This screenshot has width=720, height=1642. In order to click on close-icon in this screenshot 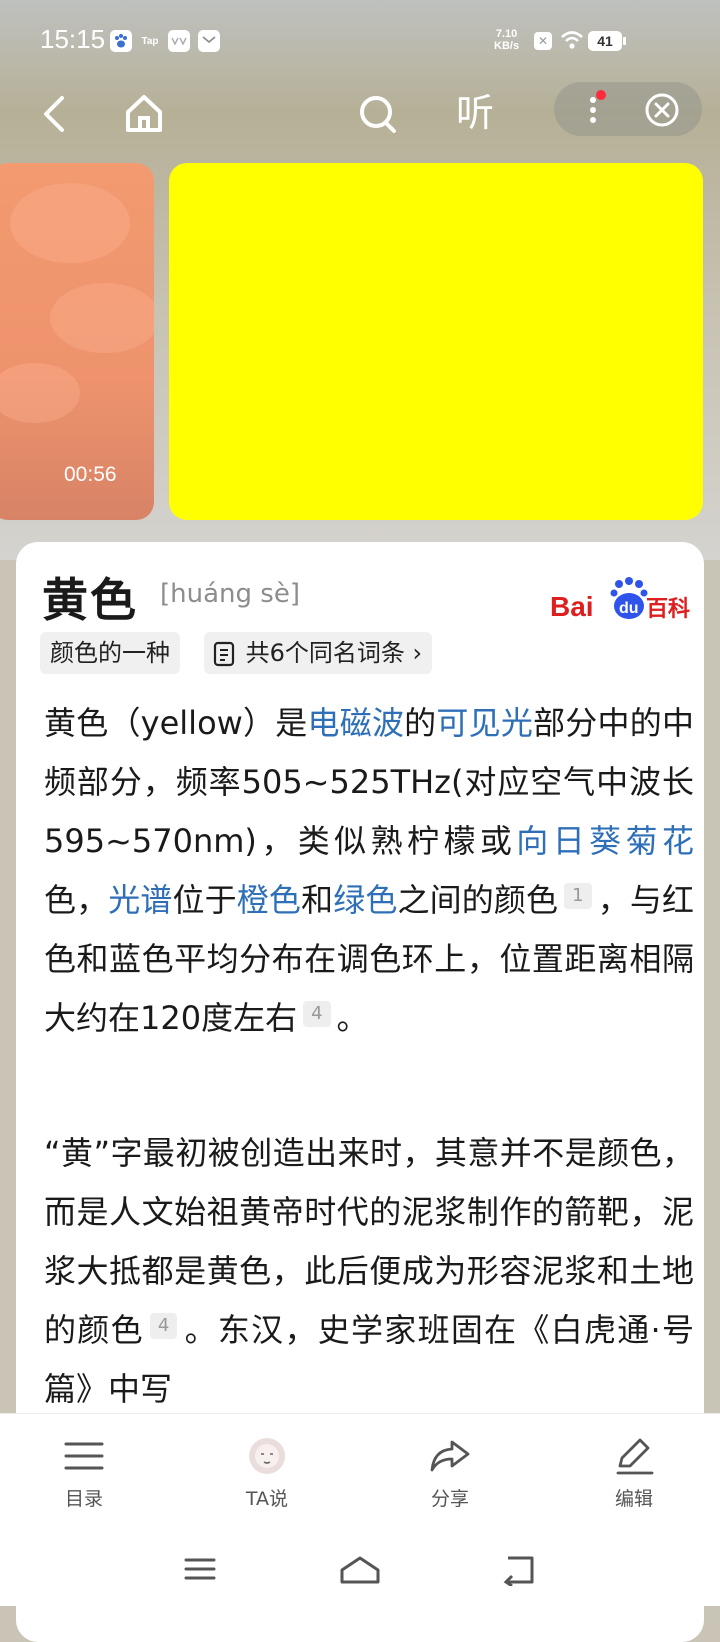, I will do `click(662, 110)`.